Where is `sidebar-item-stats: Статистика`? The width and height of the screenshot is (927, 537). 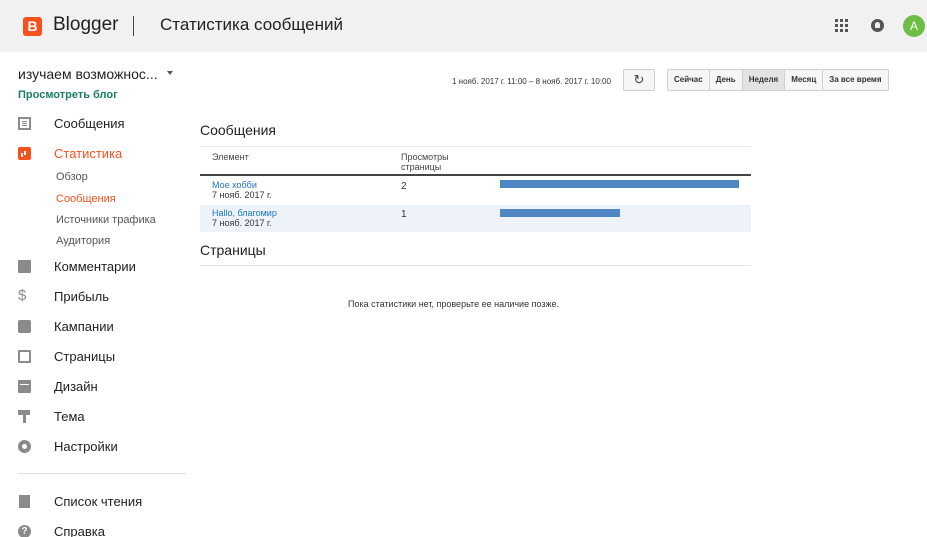
sidebar-item-stats: Статистика is located at coordinates (103, 154).